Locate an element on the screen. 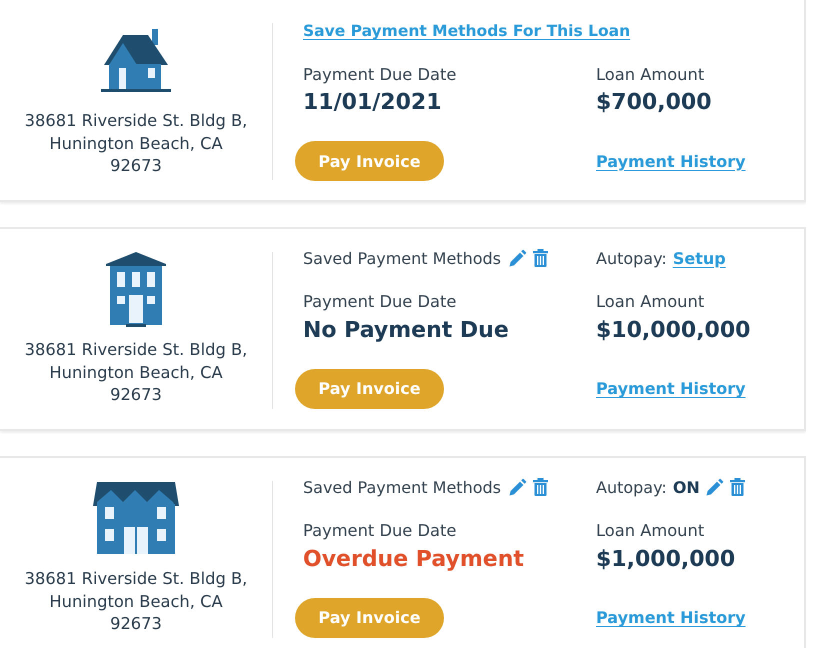 This screenshot has height=648, width=829. save-payment-methods-link: Save Payment Methods For This Loan is located at coordinates (466, 31).